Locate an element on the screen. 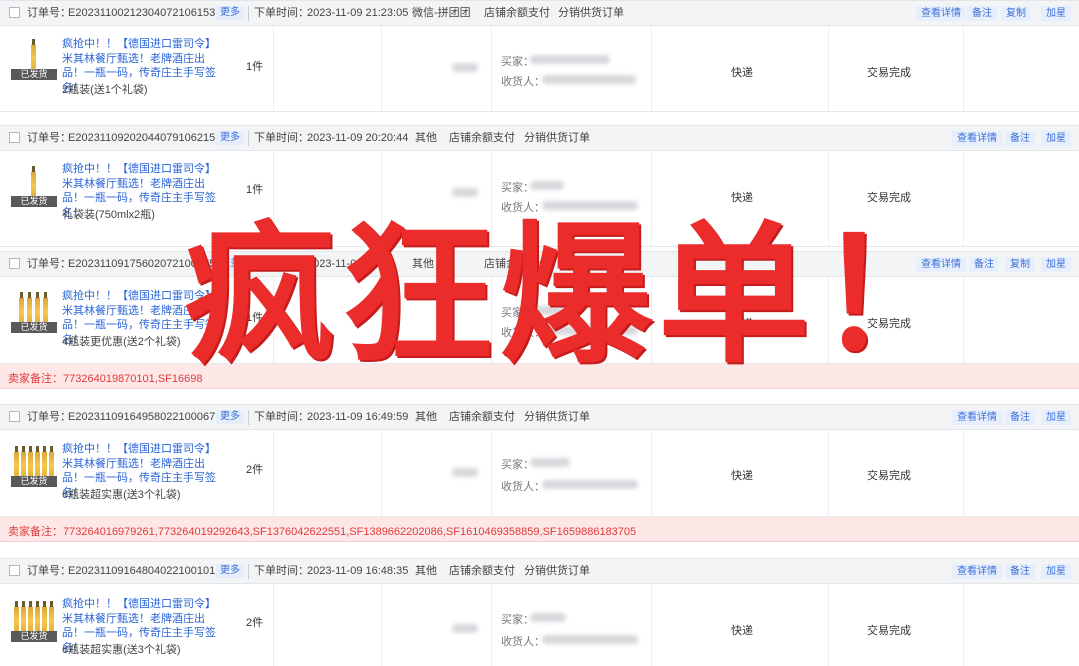  buyer-blurred is located at coordinates (548, 617).